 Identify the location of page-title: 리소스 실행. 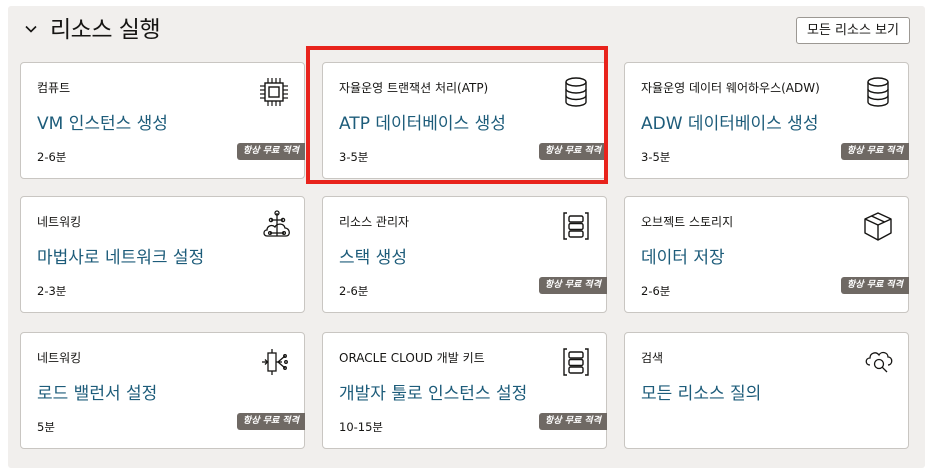
(105, 30).